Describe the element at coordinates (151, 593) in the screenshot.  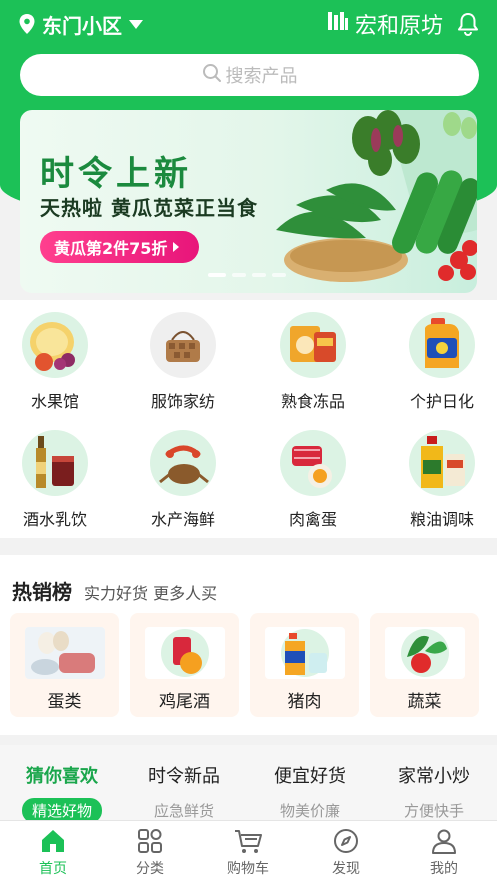
I see `section-subtitle: 实力好货 更多人买` at that location.